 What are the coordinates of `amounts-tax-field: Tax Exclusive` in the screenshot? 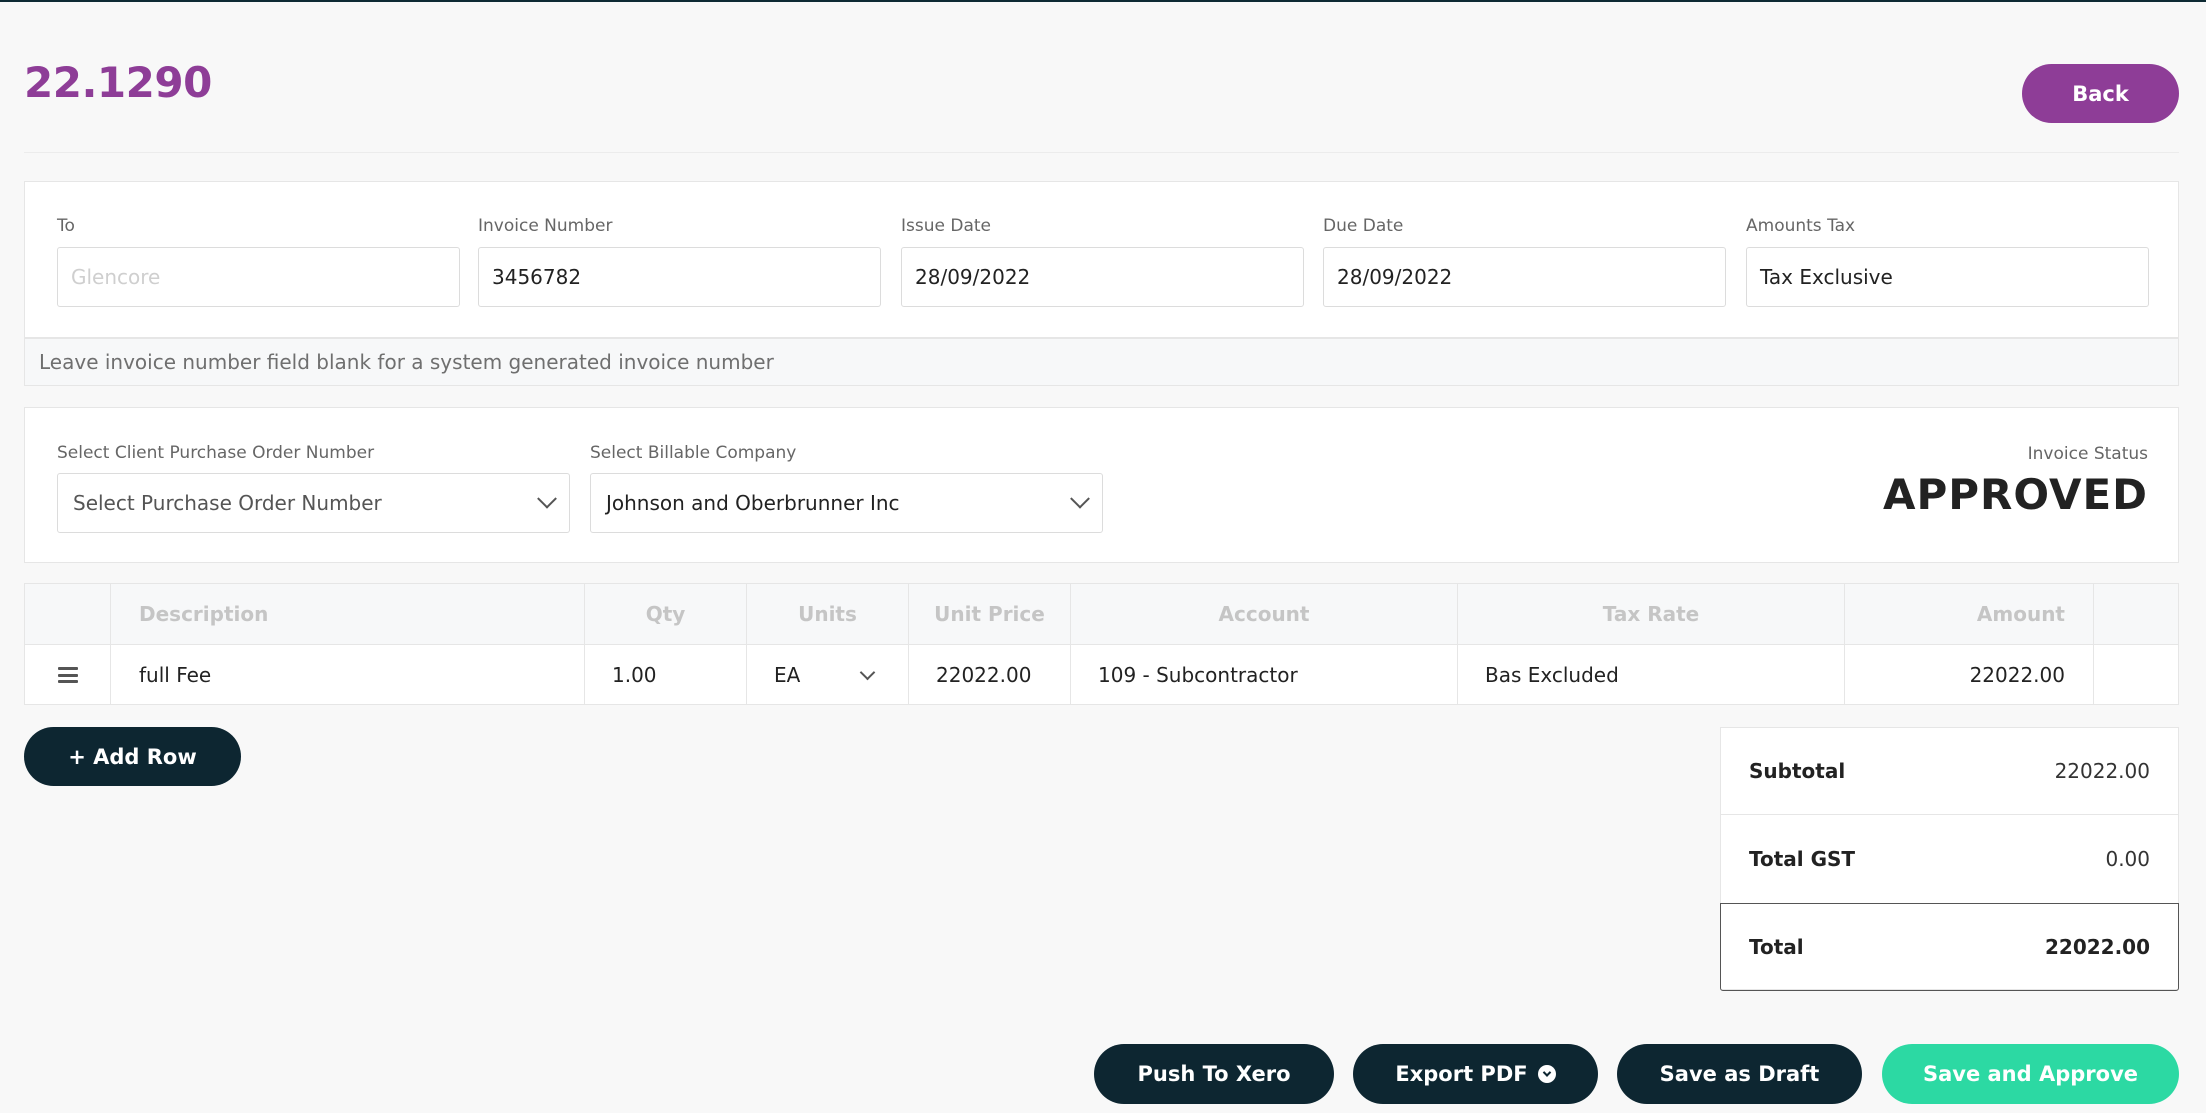 It's located at (1947, 277).